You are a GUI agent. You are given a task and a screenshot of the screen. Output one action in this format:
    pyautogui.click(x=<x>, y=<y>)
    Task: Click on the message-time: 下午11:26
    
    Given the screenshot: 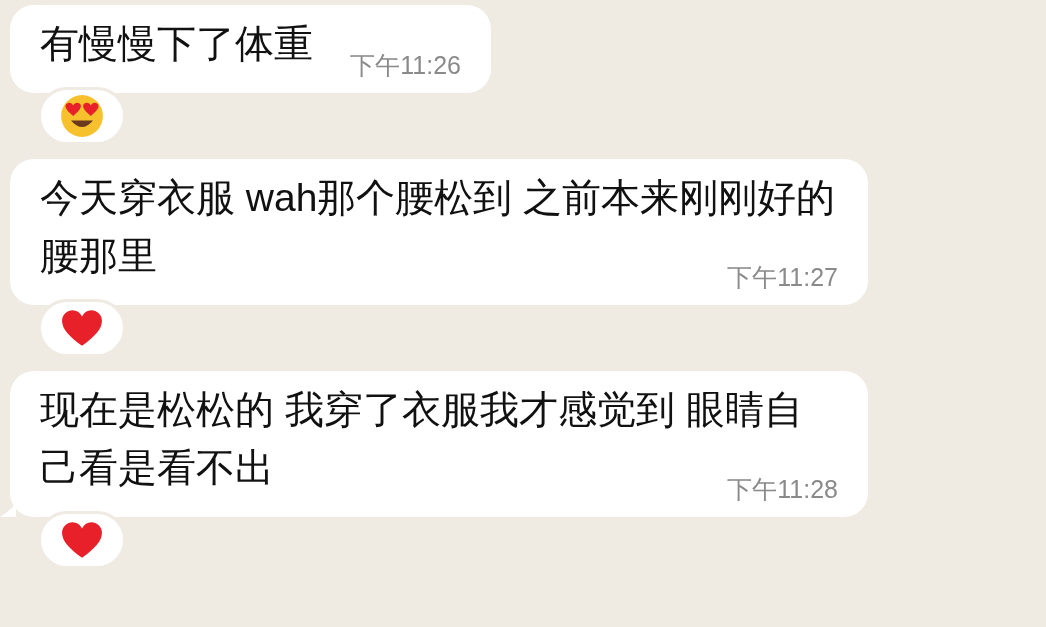 What is the action you would take?
    pyautogui.click(x=405, y=65)
    